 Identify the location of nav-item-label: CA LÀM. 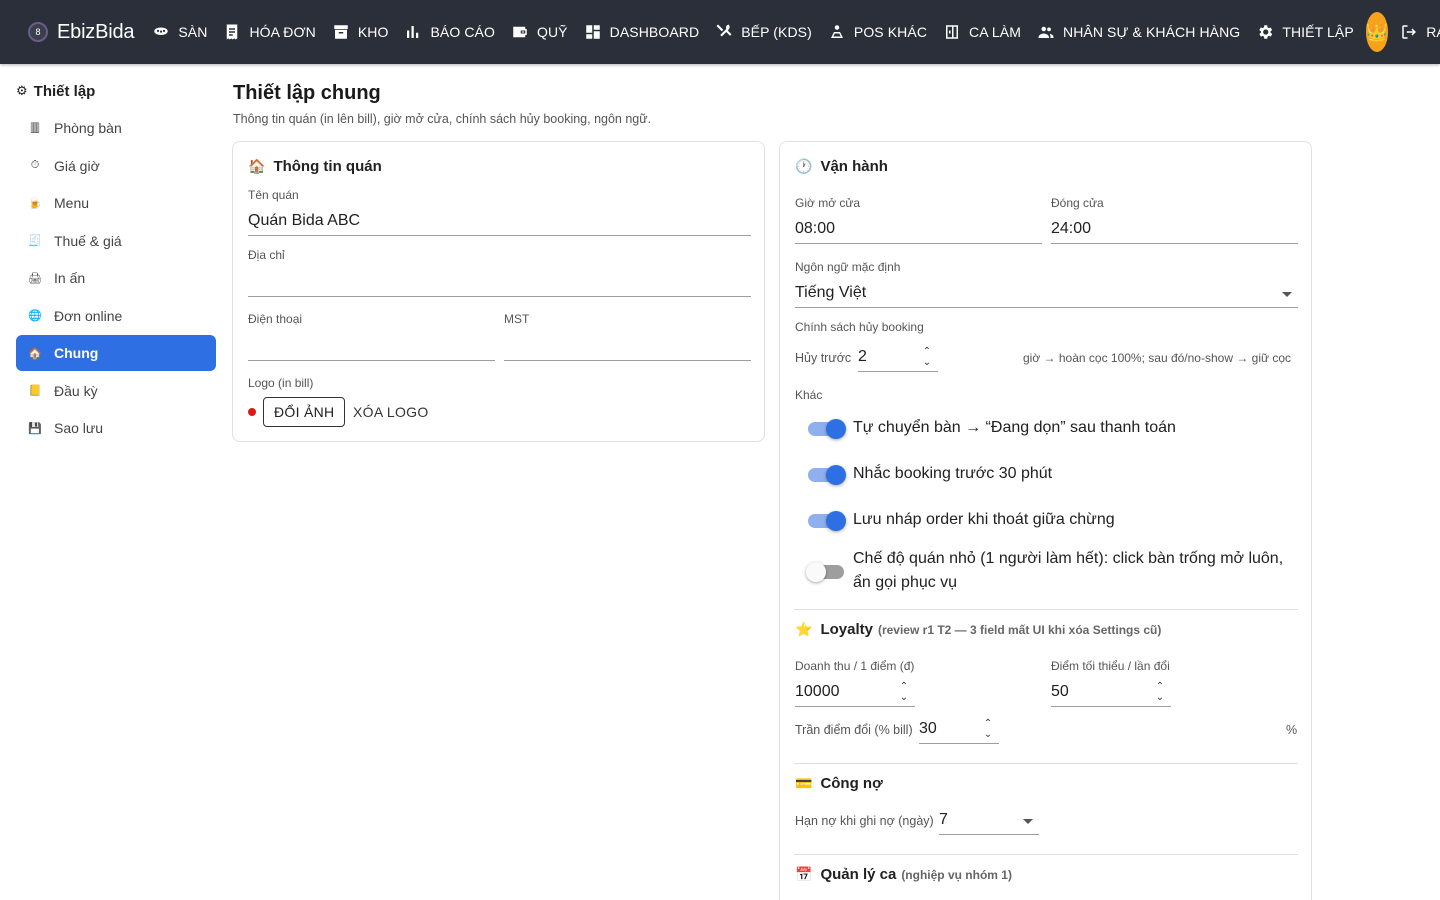
(995, 32).